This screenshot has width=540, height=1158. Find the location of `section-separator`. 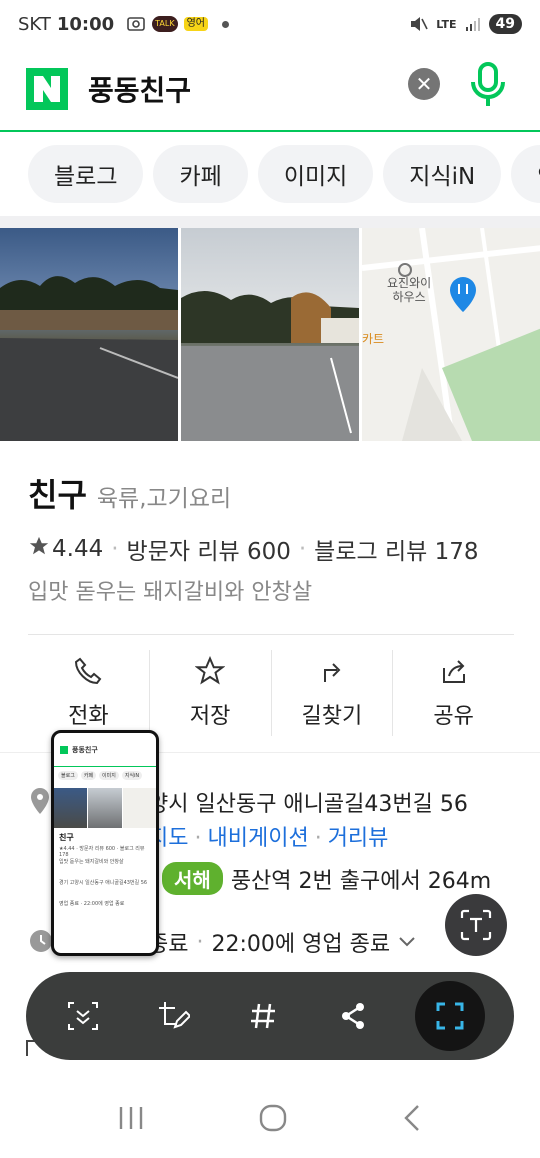

section-separator is located at coordinates (270, 222).